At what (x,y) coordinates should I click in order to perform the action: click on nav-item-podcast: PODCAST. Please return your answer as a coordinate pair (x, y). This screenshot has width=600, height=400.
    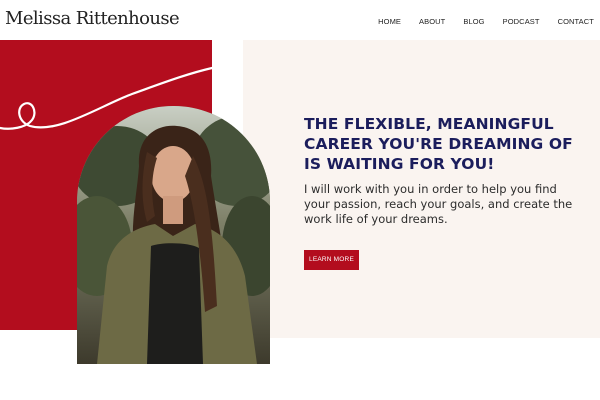
    Looking at the image, I should click on (521, 21).